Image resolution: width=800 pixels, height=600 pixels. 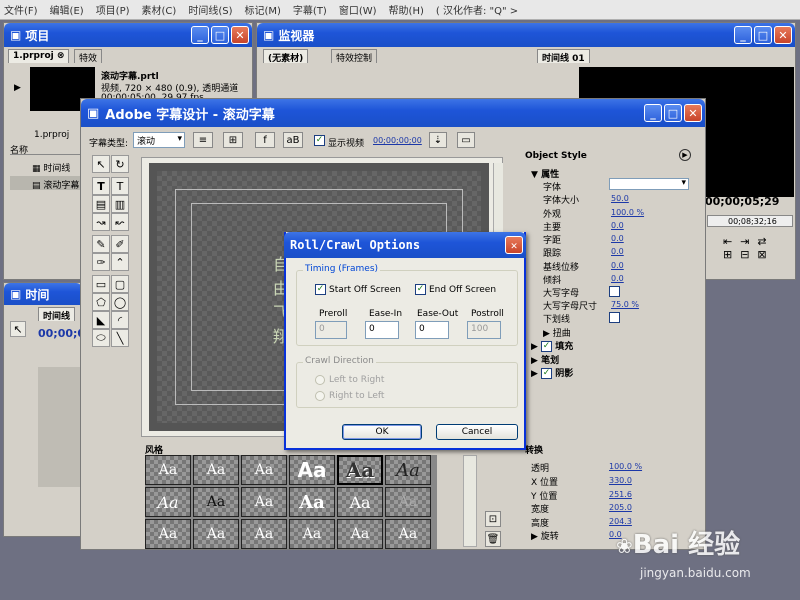 I want to click on minimize-button: _, so click(x=743, y=35).